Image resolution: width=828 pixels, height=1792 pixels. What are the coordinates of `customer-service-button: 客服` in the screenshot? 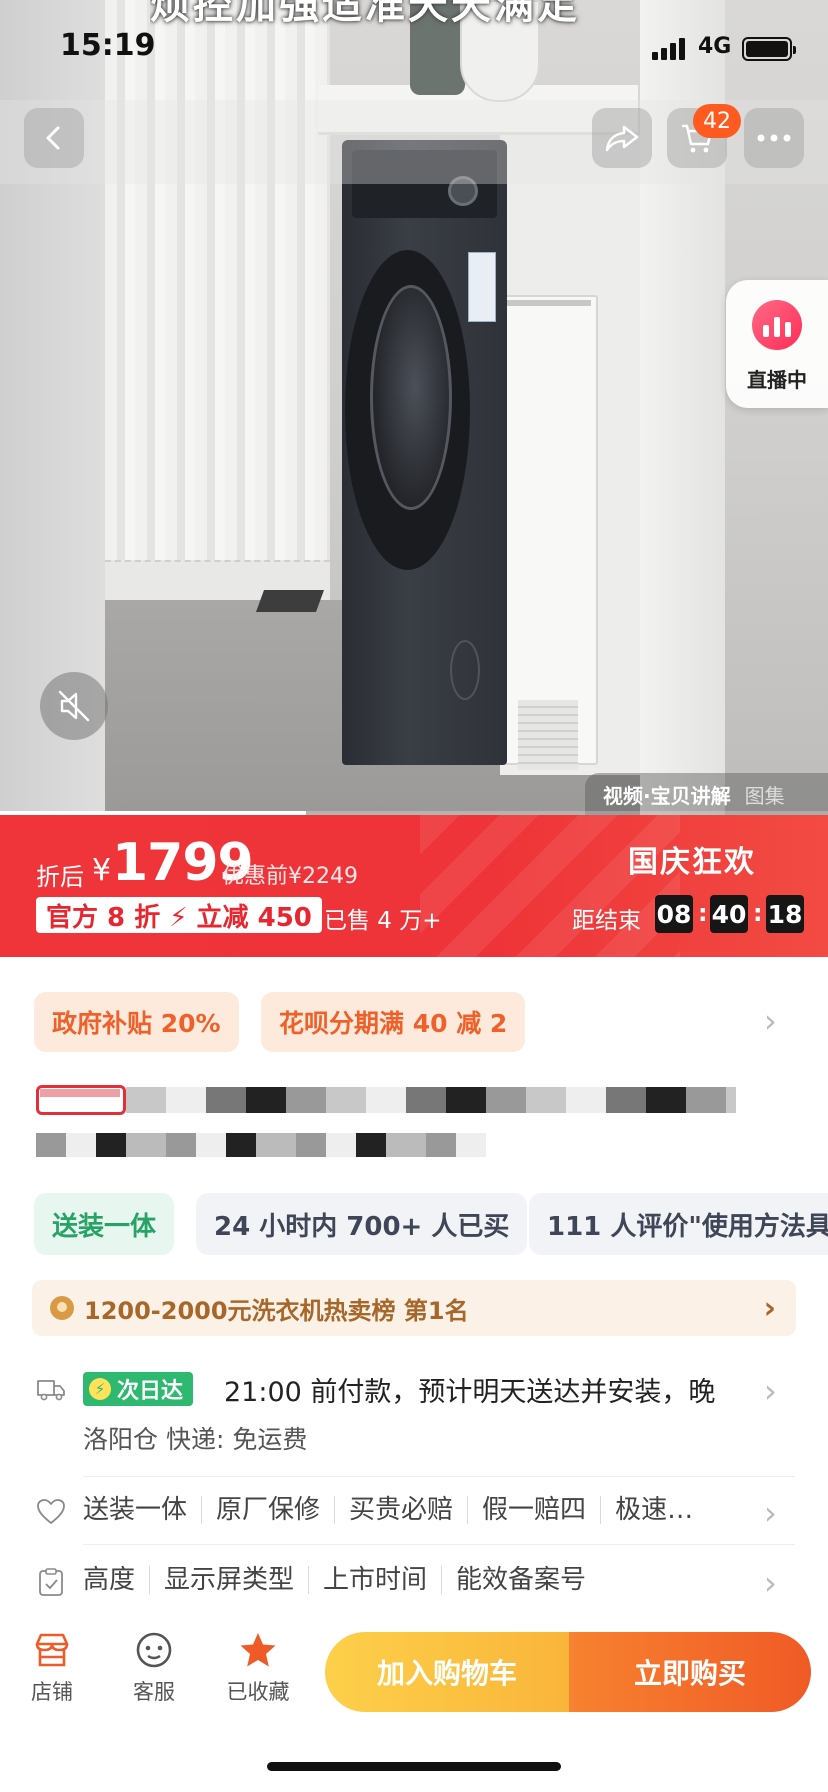 It's located at (154, 1668).